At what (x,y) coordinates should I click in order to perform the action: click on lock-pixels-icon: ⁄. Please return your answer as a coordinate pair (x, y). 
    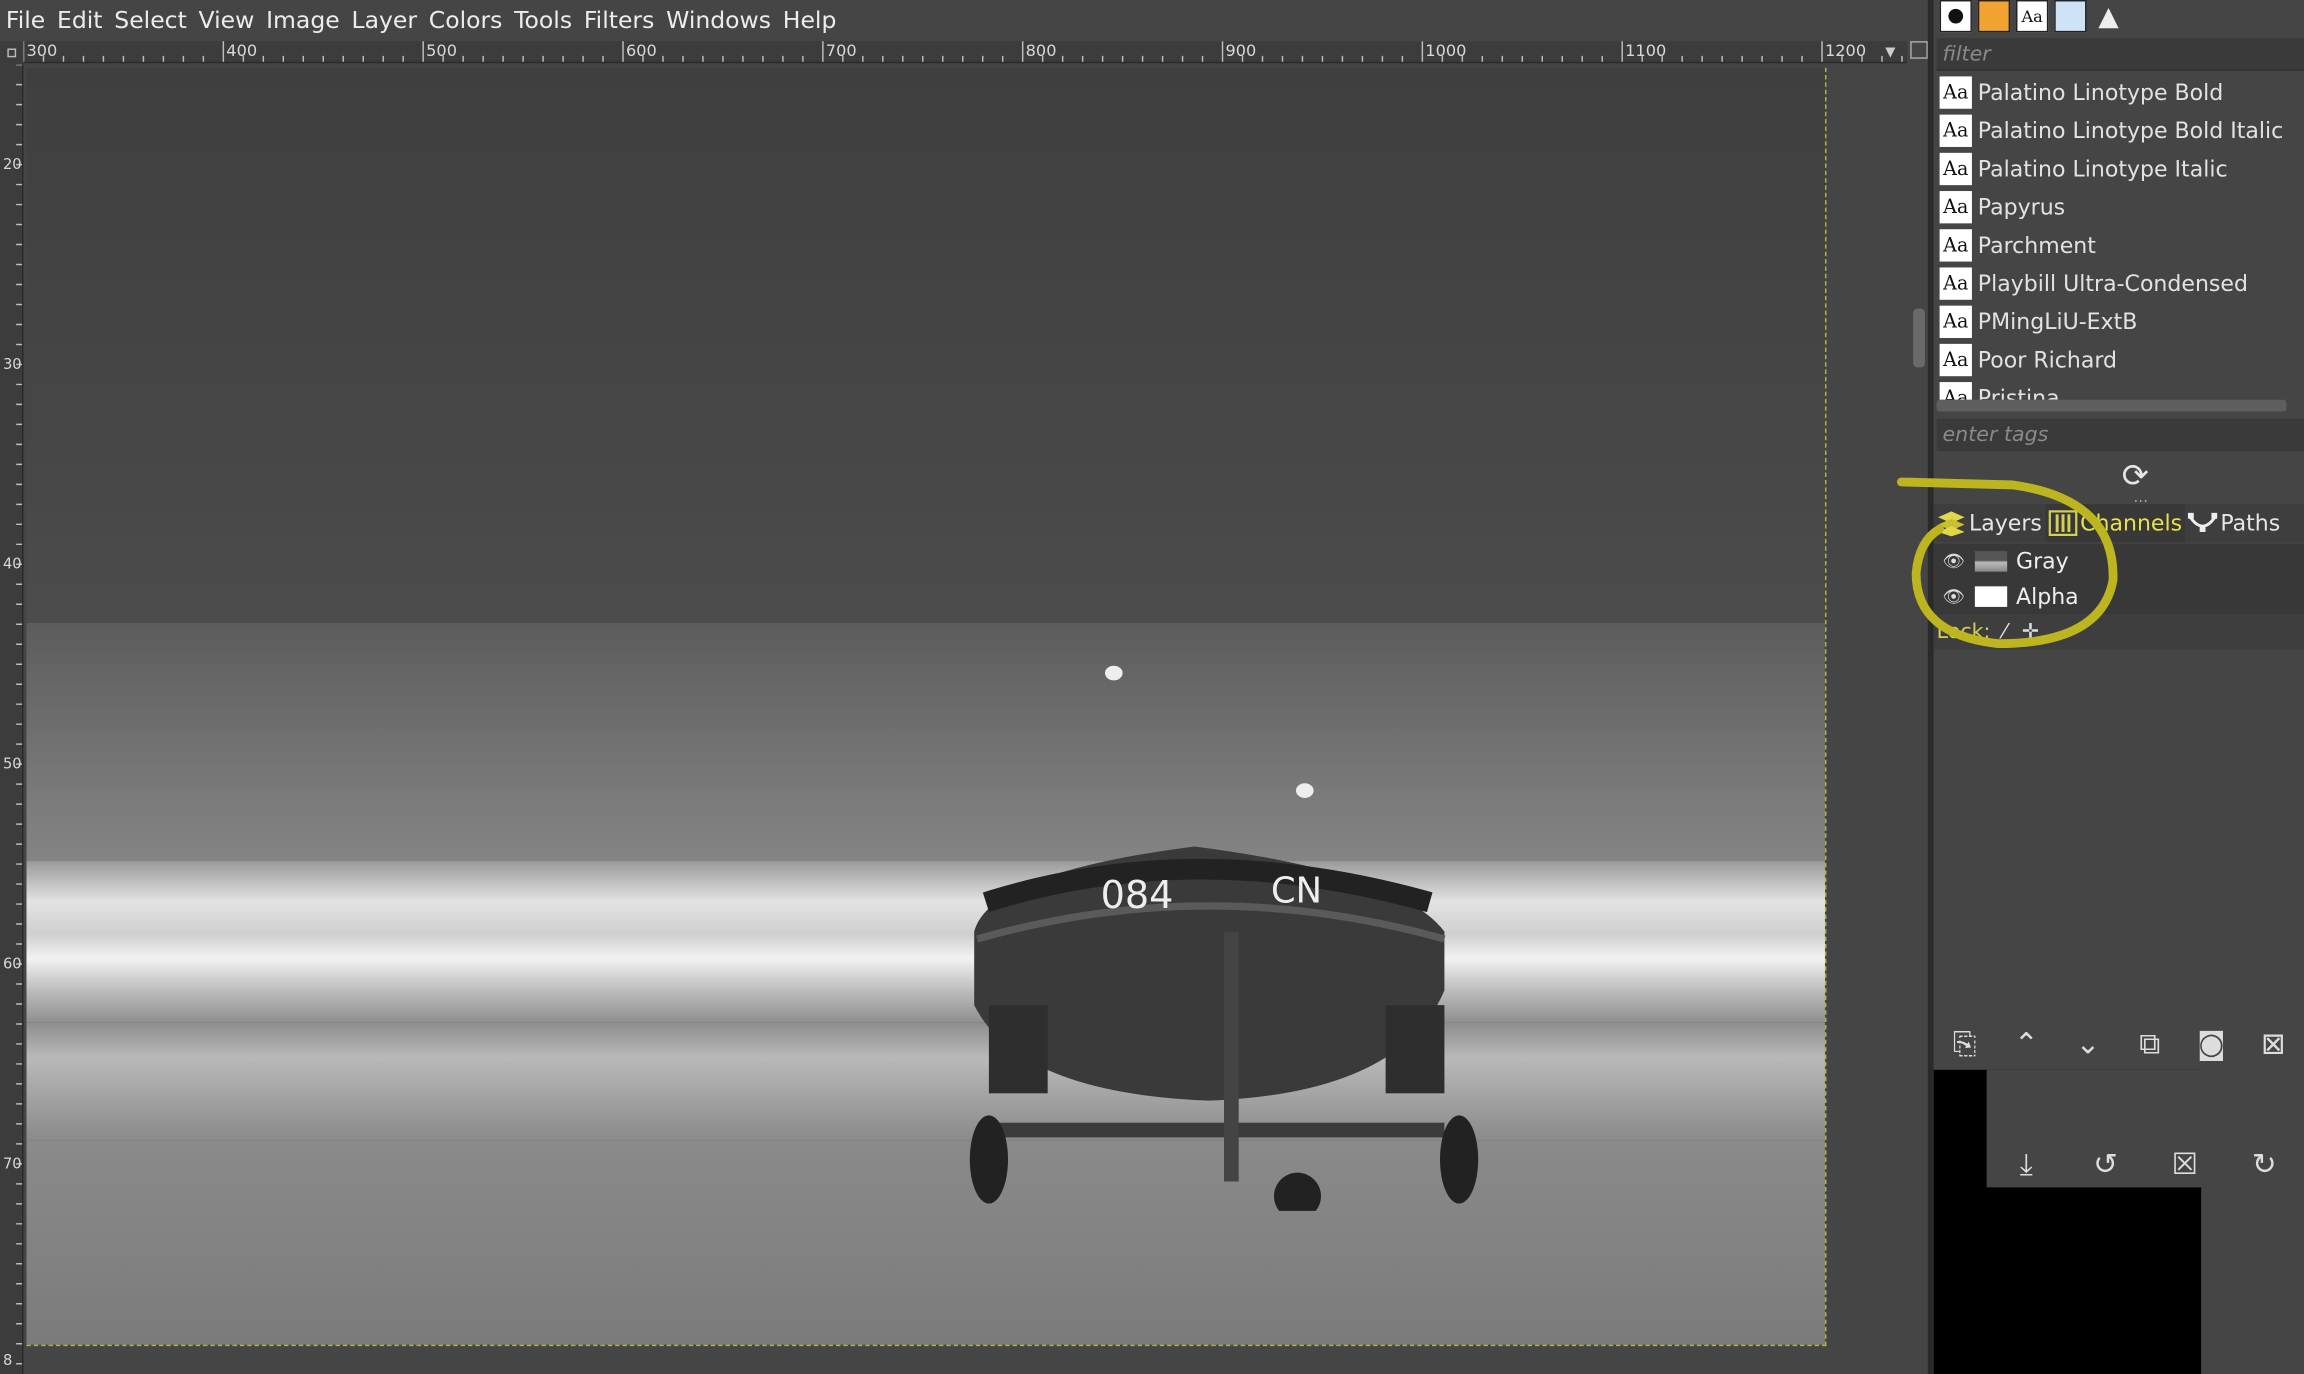
    Looking at the image, I should click on (2004, 632).